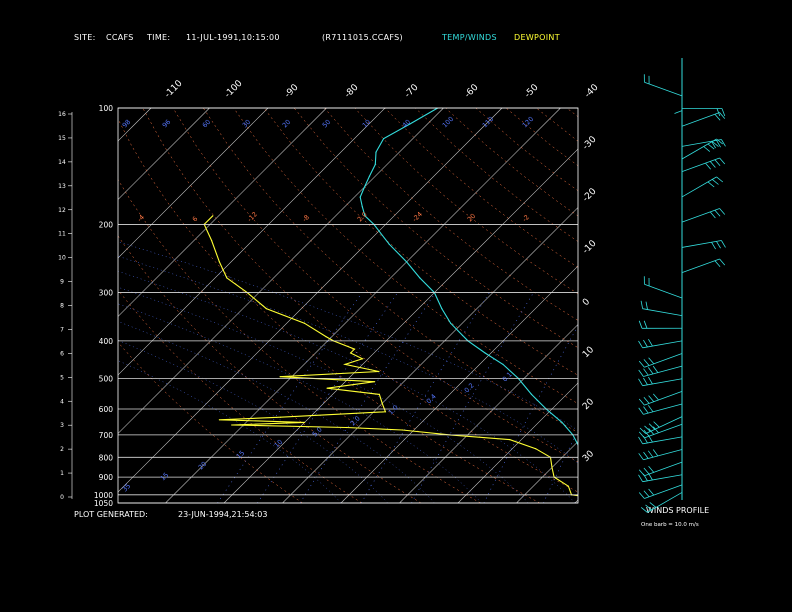 This screenshot has width=792, height=612. What do you see at coordinates (62, 282) in the screenshot?
I see `height-tick-label: 9` at bounding box center [62, 282].